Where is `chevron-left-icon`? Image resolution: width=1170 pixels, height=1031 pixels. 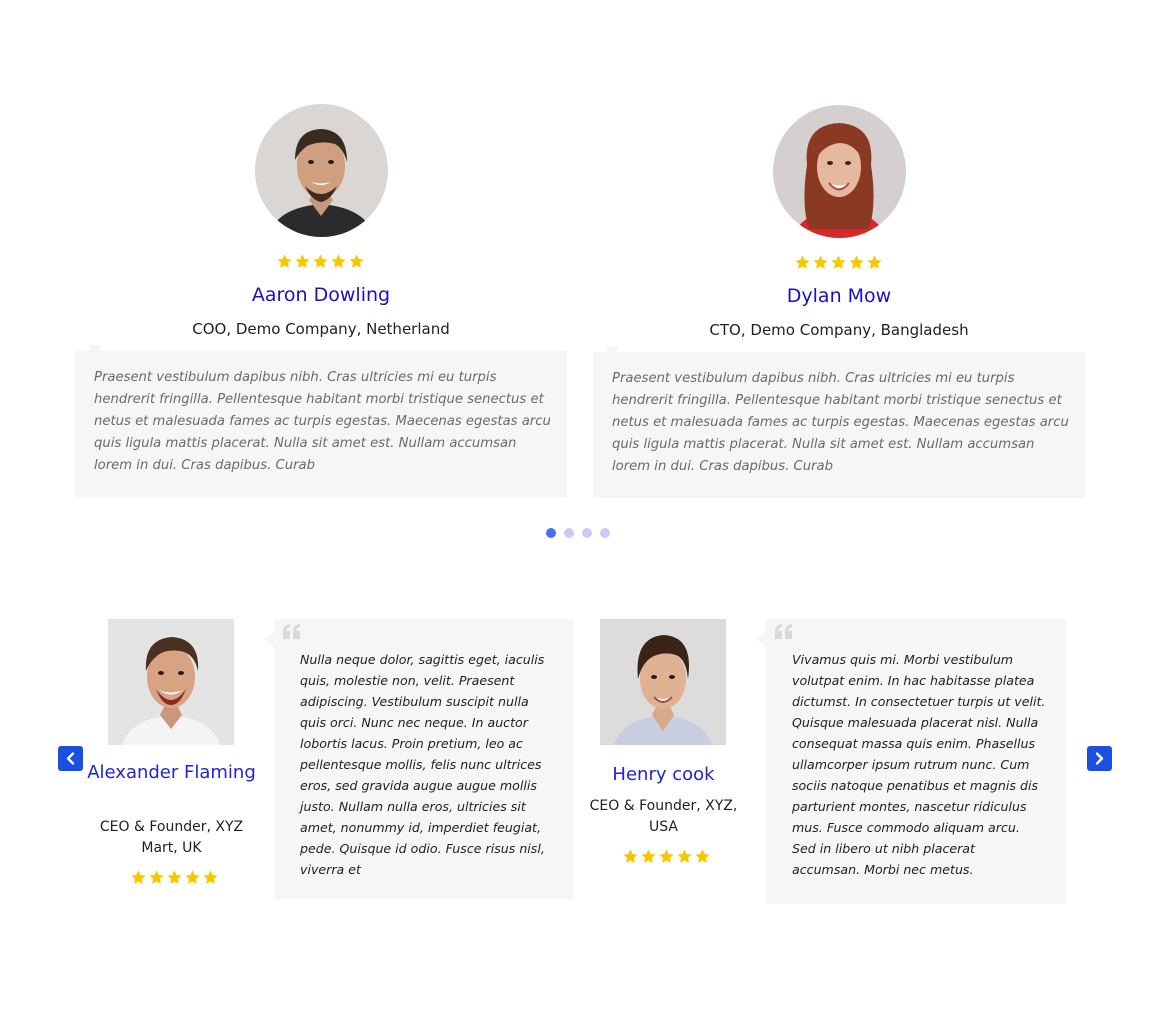
chevron-left-icon is located at coordinates (70, 758).